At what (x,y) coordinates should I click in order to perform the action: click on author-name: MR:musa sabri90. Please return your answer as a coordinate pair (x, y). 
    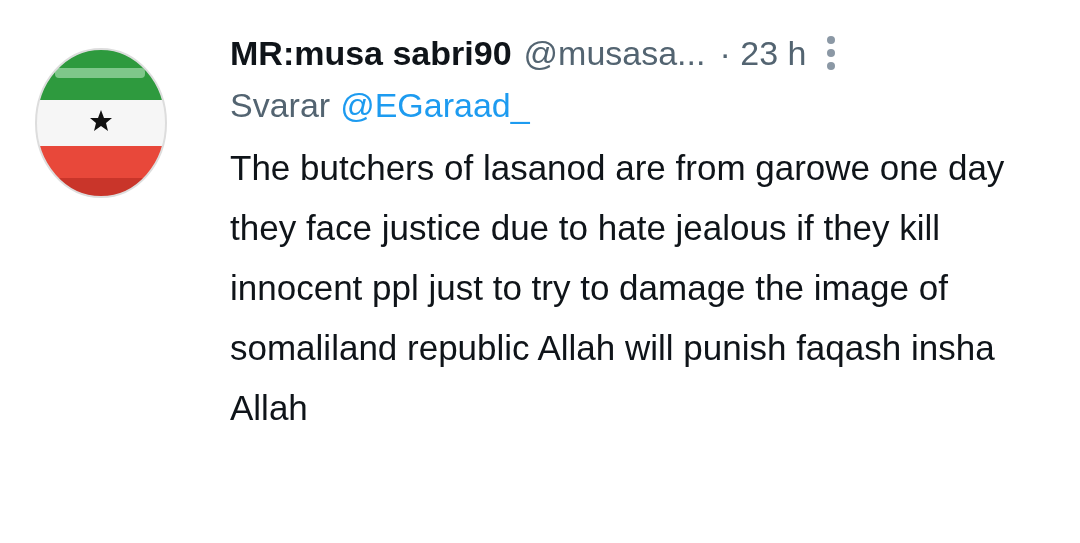
    Looking at the image, I should click on (371, 53).